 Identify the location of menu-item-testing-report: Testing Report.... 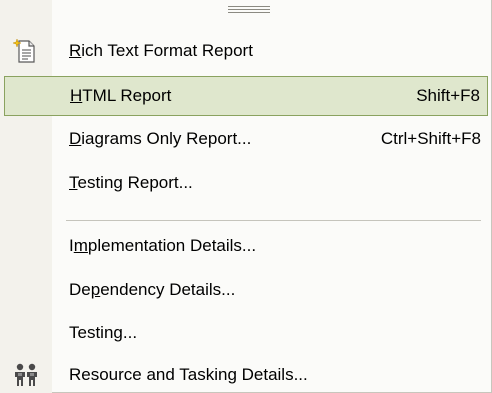
(246, 183).